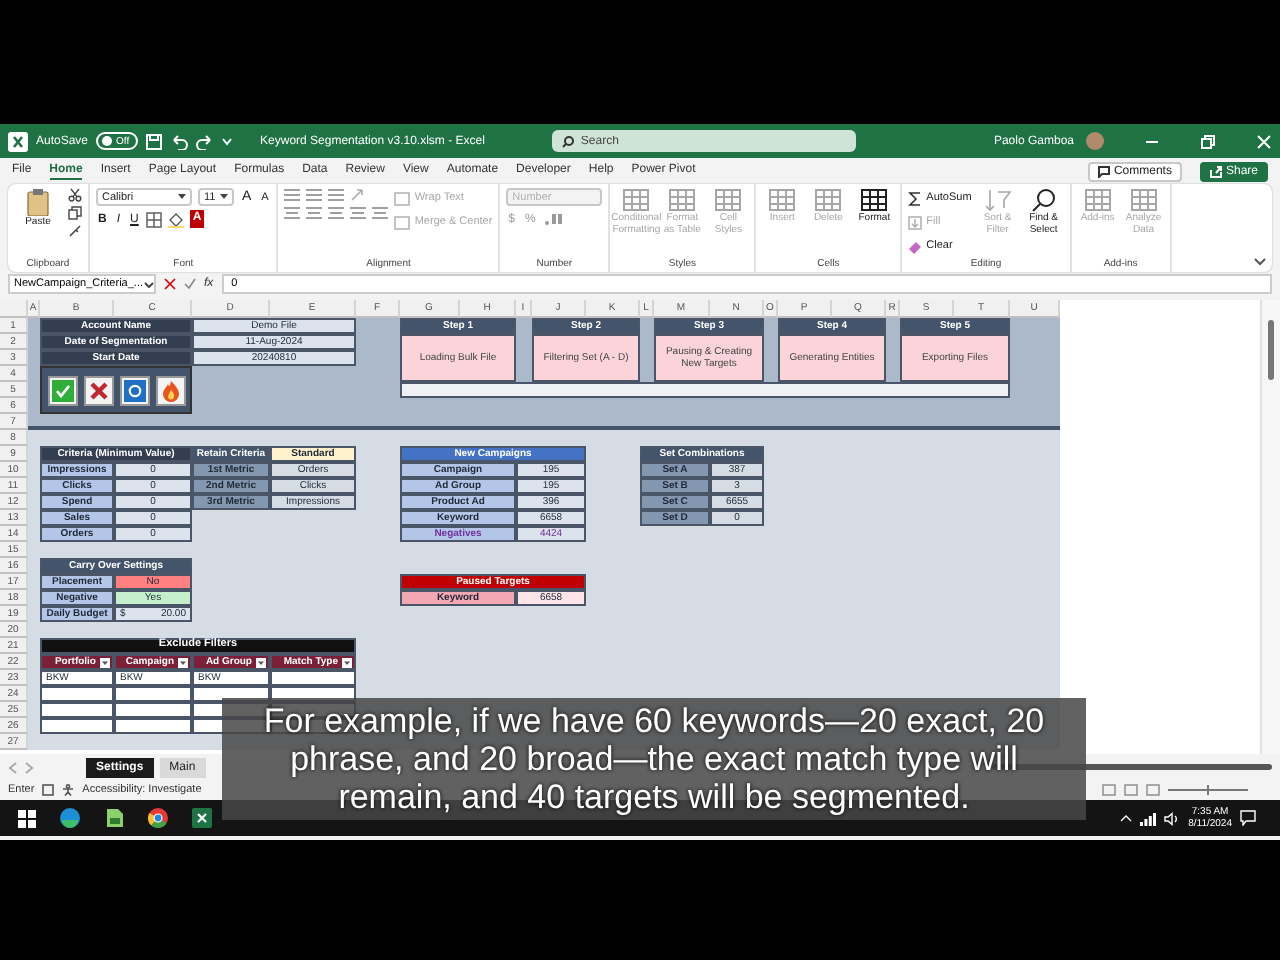  I want to click on check-icon, so click(62, 390).